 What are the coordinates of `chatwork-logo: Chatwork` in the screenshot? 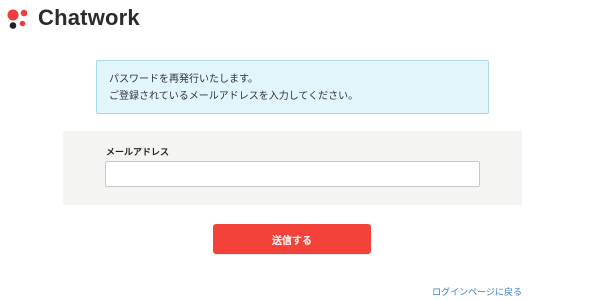 It's located at (72, 18).